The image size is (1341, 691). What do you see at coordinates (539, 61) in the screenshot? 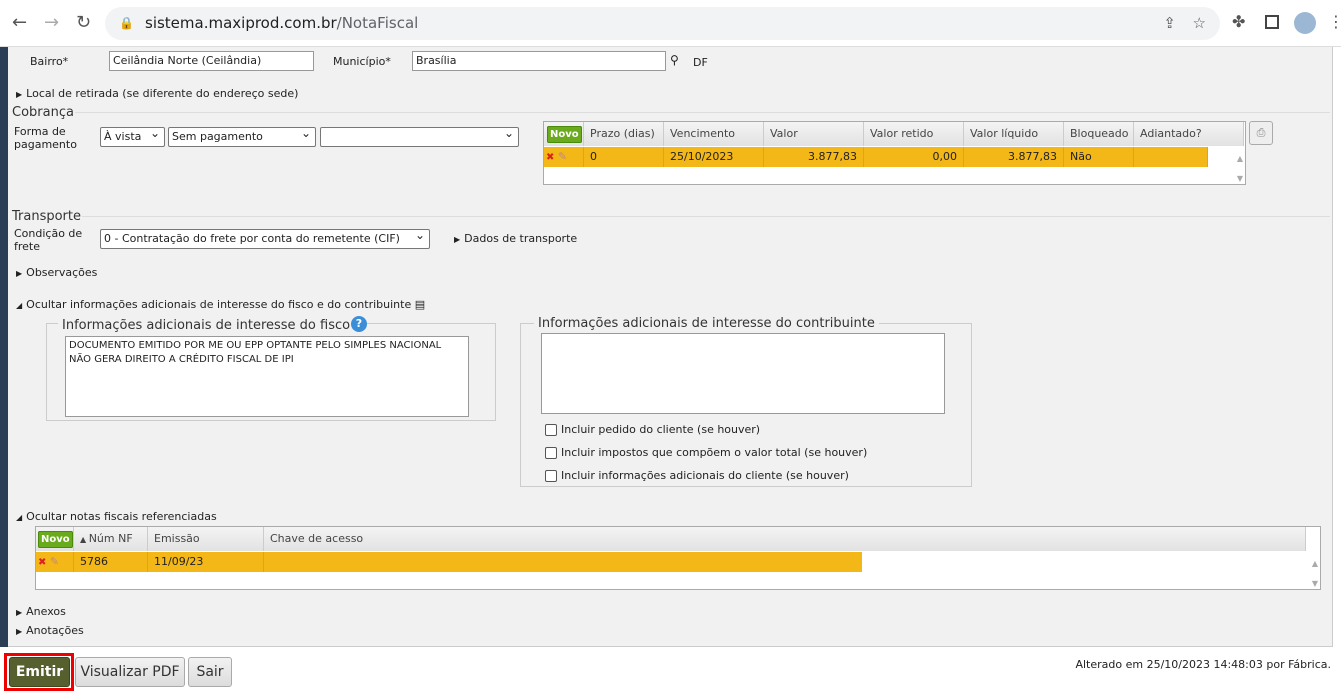
I see `municipio-input: Brasília` at bounding box center [539, 61].